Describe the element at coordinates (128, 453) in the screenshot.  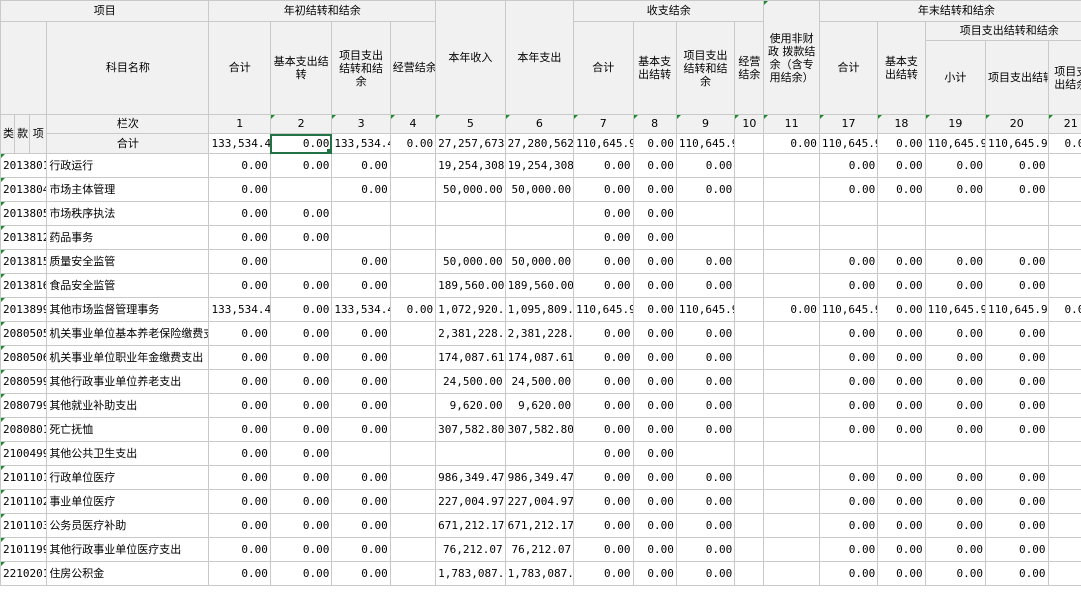
I see `subject-name-cell: 其他公共卫生支出` at that location.